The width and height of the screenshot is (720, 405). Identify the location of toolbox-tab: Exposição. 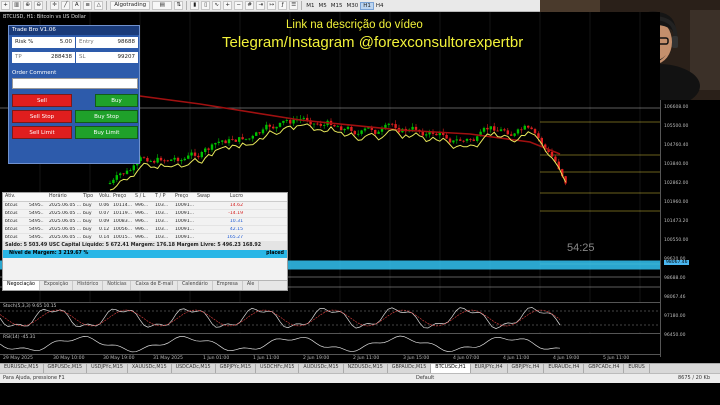
(57, 285).